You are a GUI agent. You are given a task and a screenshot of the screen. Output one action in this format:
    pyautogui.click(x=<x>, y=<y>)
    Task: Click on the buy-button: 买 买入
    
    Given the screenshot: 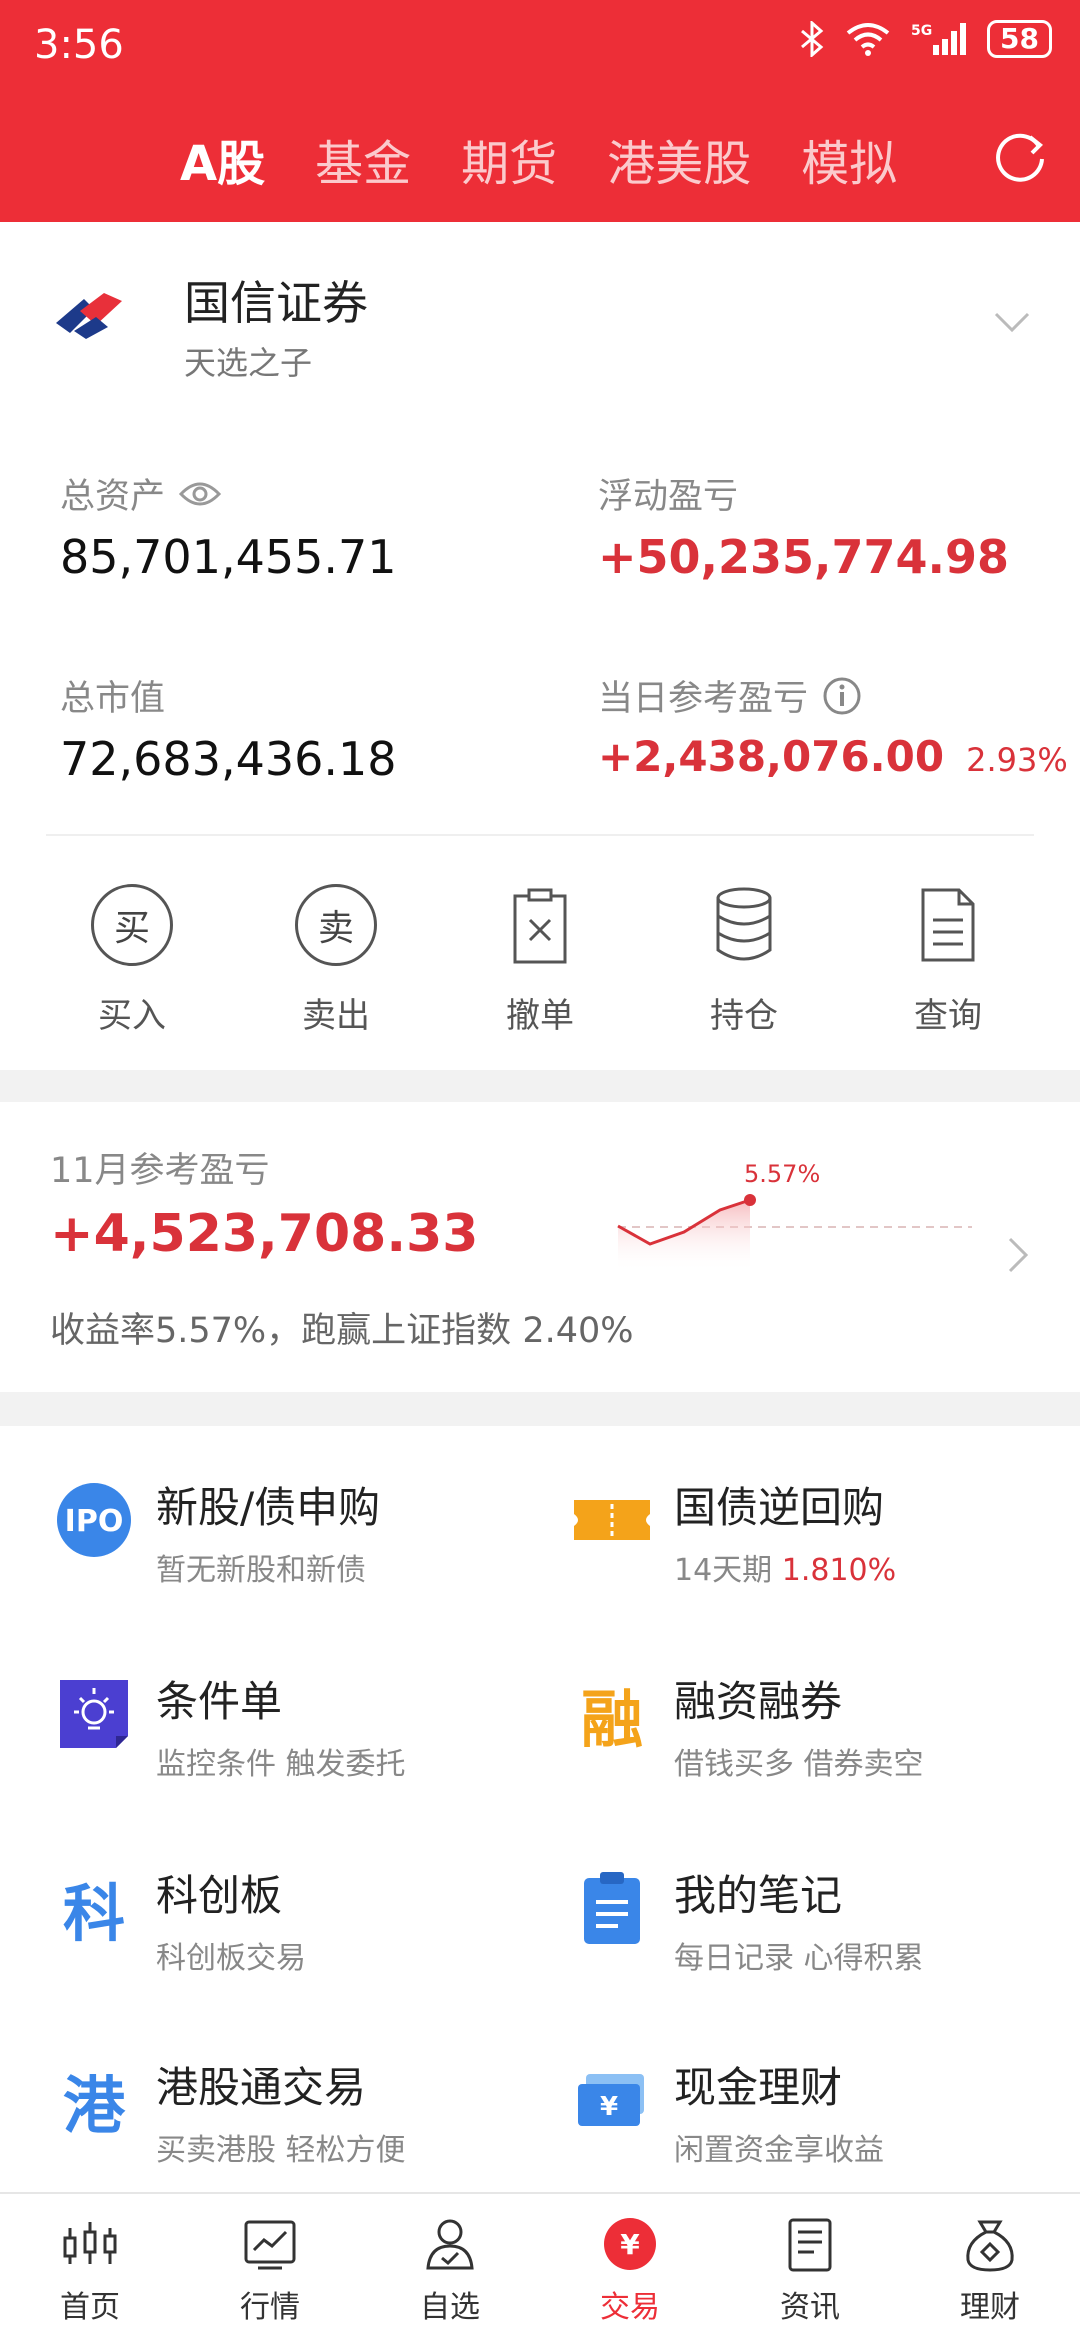 What is the action you would take?
    pyautogui.click(x=132, y=959)
    